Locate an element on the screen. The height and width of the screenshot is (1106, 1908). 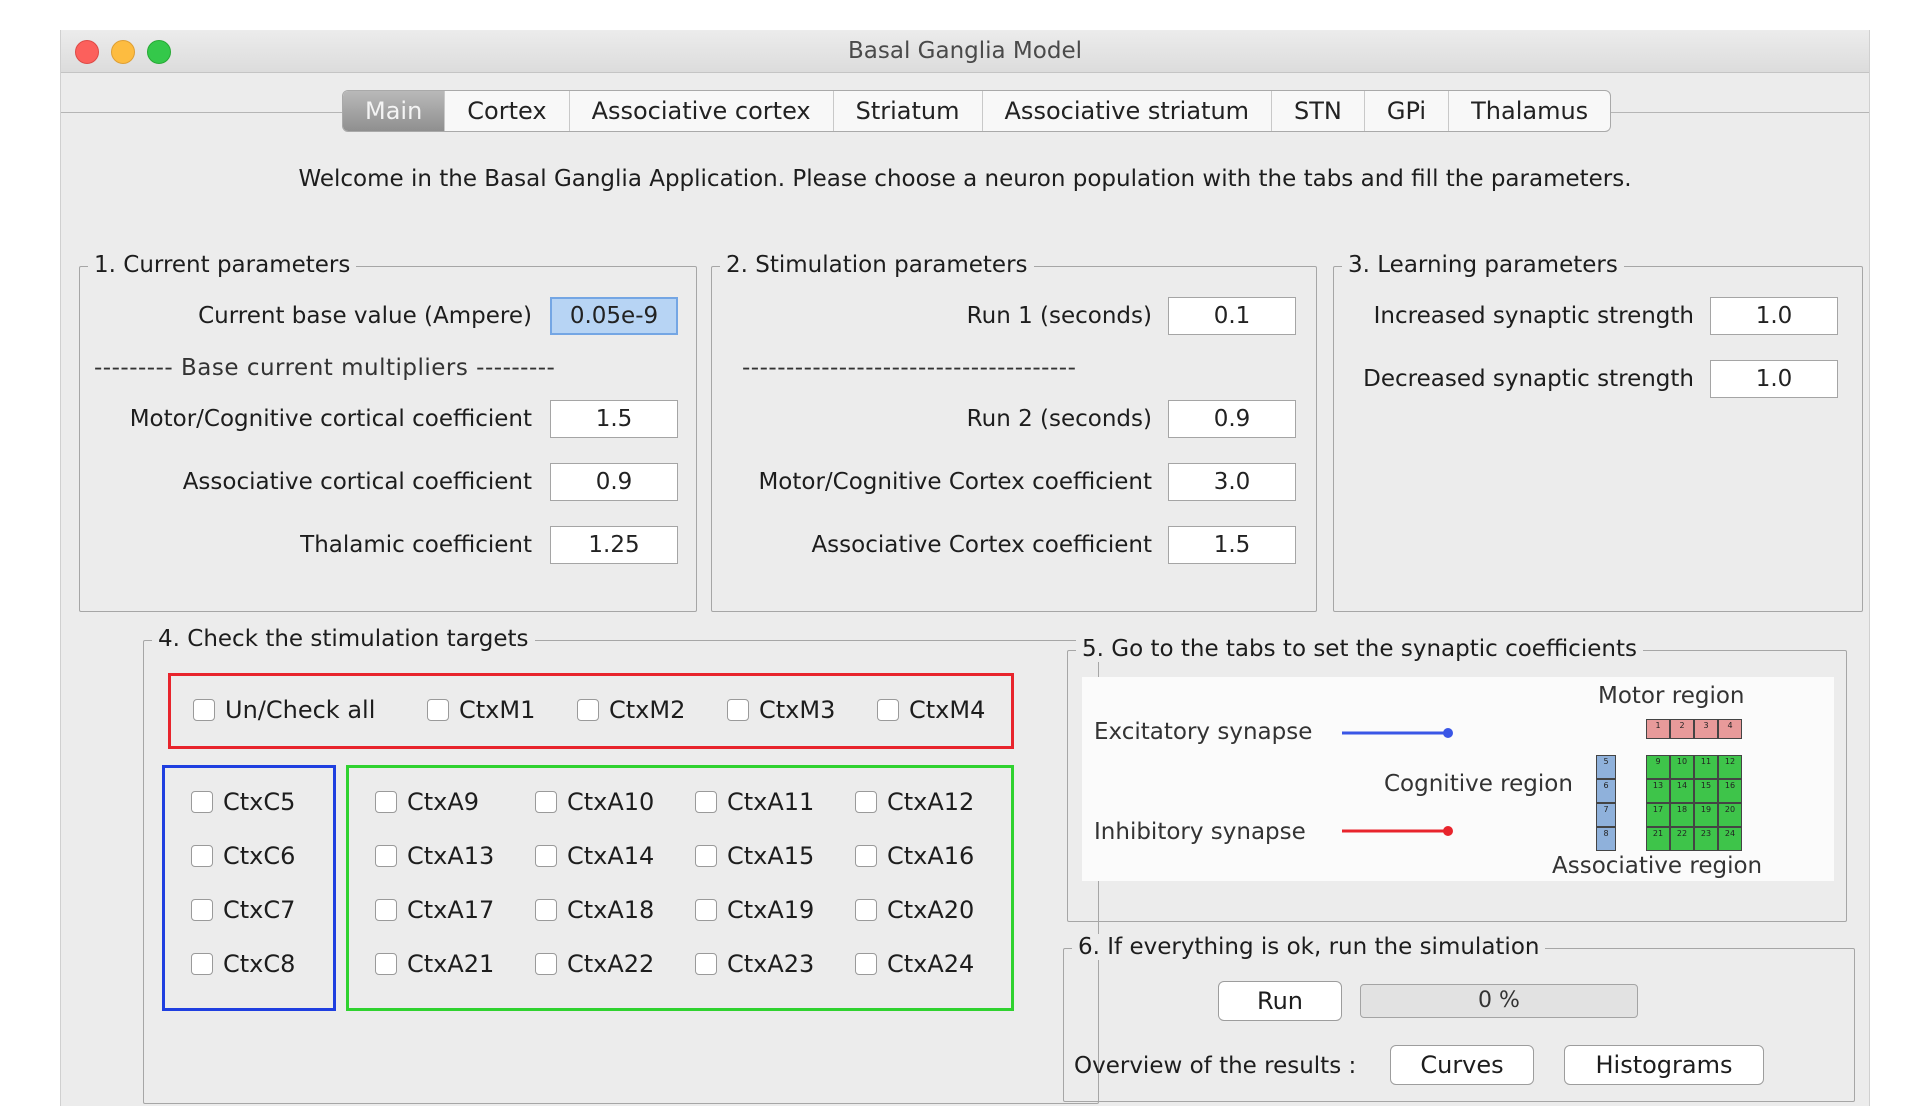
motor-cortical-label: Motor/Cognitive cortical coefficient is located at coordinates (330, 419).